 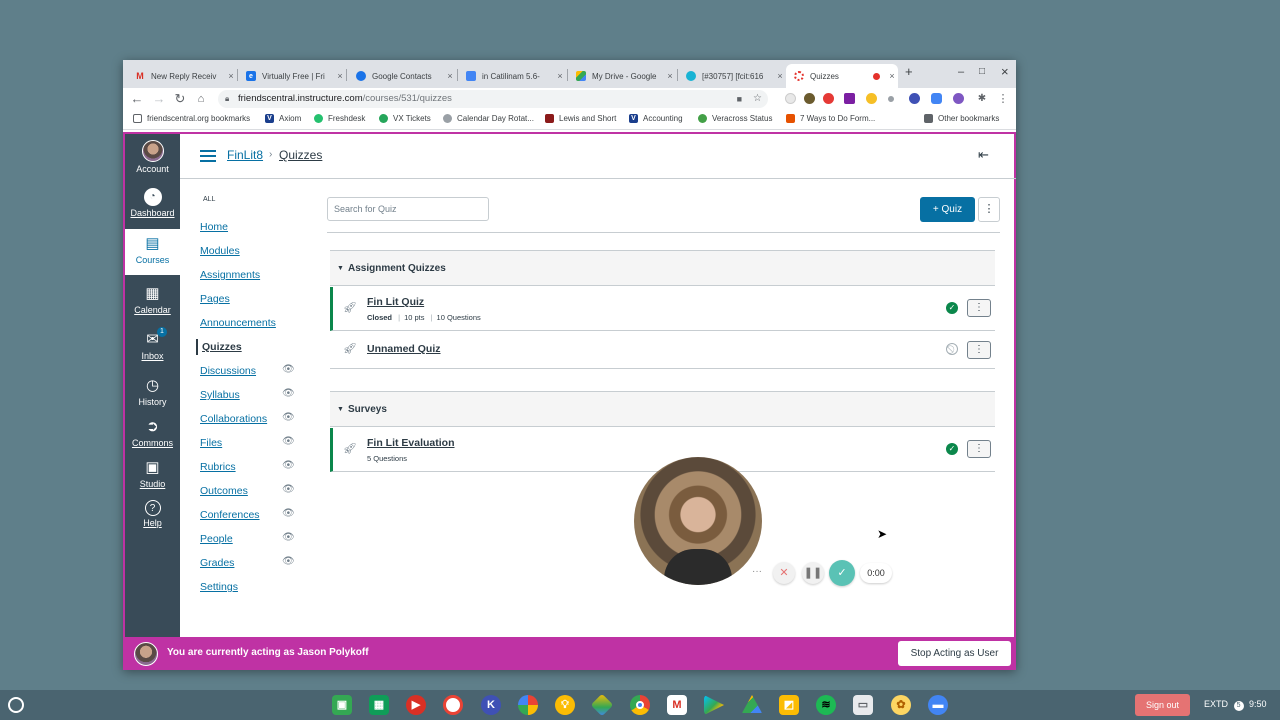 I want to click on tab-google-contacts: Google Contacts ×, so click(x=402, y=76).